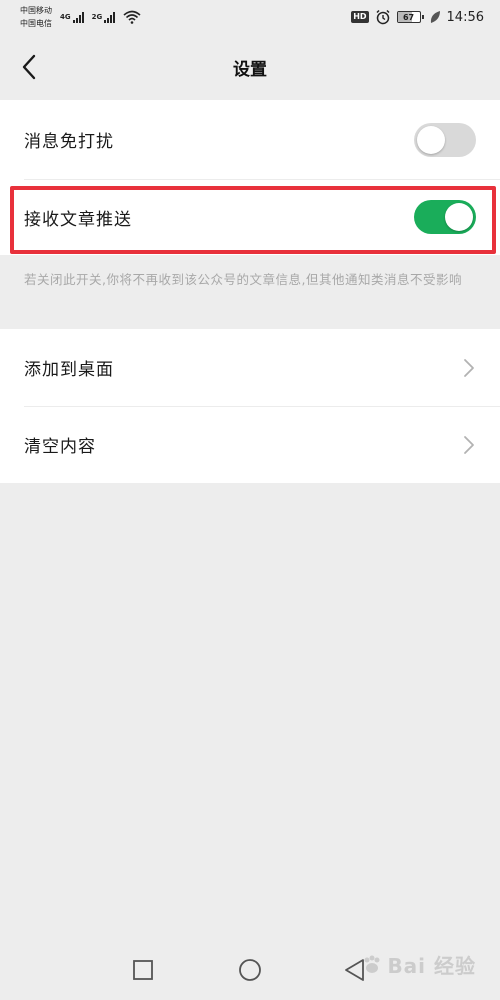 This screenshot has height=1000, width=500. Describe the element at coordinates (143, 970) in the screenshot. I see `recent-apps-icon` at that location.